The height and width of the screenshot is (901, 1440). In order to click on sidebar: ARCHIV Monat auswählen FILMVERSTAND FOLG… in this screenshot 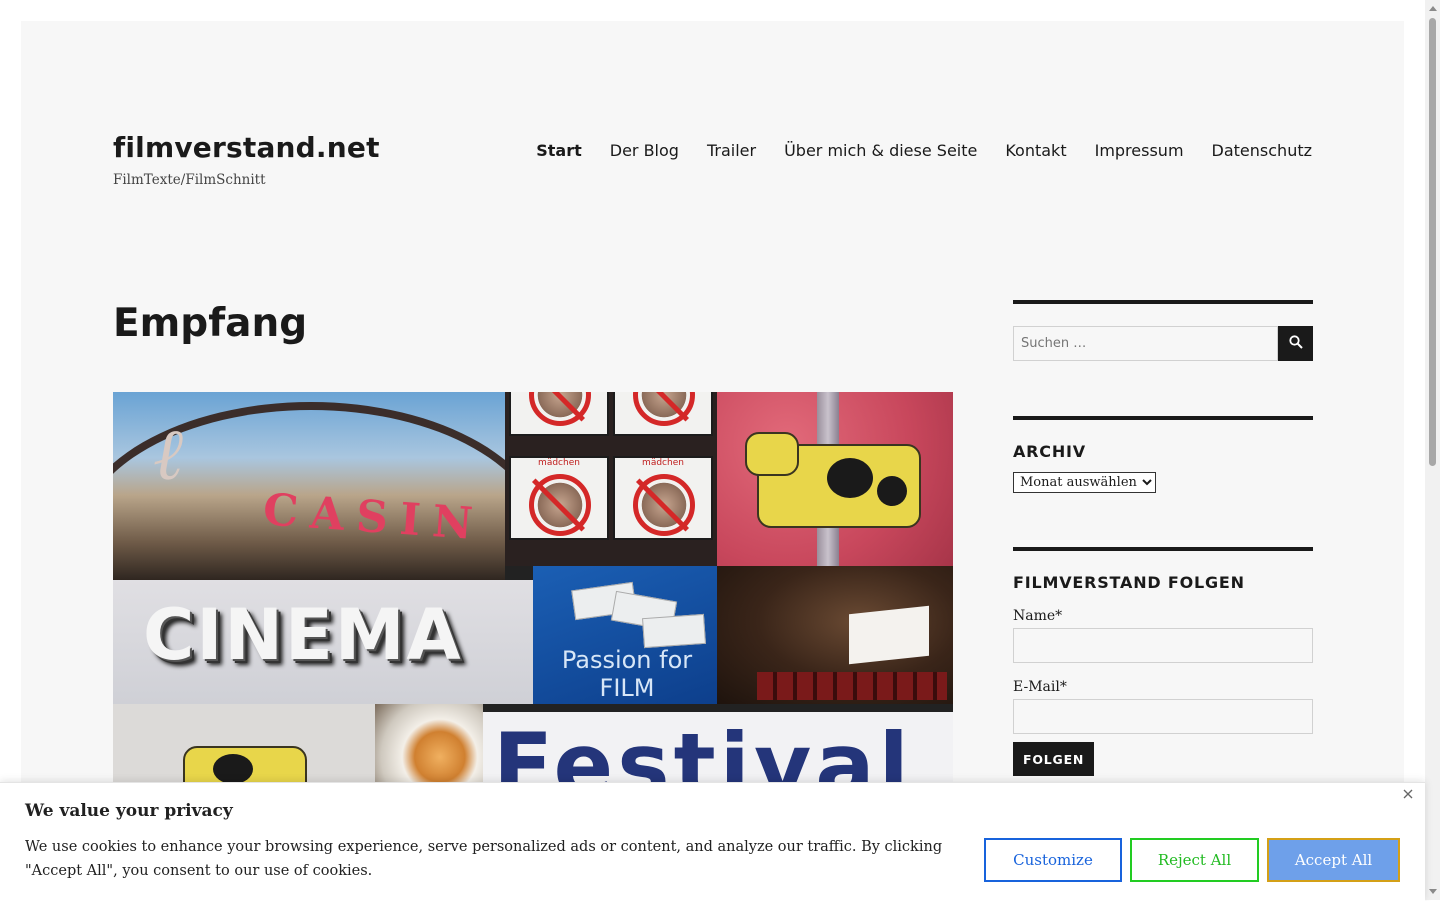, I will do `click(1163, 538)`.